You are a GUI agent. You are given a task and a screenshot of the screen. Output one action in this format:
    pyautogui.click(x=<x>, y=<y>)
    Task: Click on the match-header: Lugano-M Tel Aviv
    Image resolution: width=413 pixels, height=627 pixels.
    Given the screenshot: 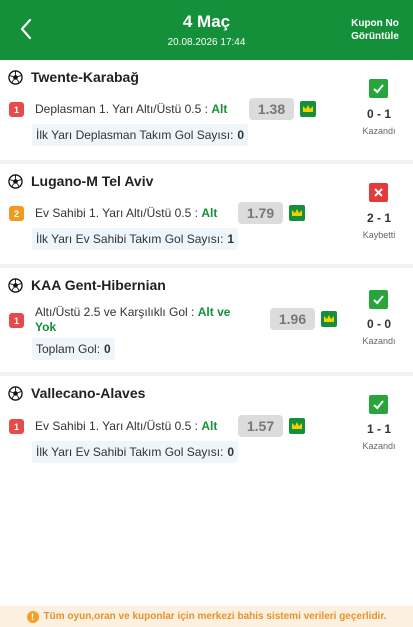 What is the action you would take?
    pyautogui.click(x=80, y=181)
    